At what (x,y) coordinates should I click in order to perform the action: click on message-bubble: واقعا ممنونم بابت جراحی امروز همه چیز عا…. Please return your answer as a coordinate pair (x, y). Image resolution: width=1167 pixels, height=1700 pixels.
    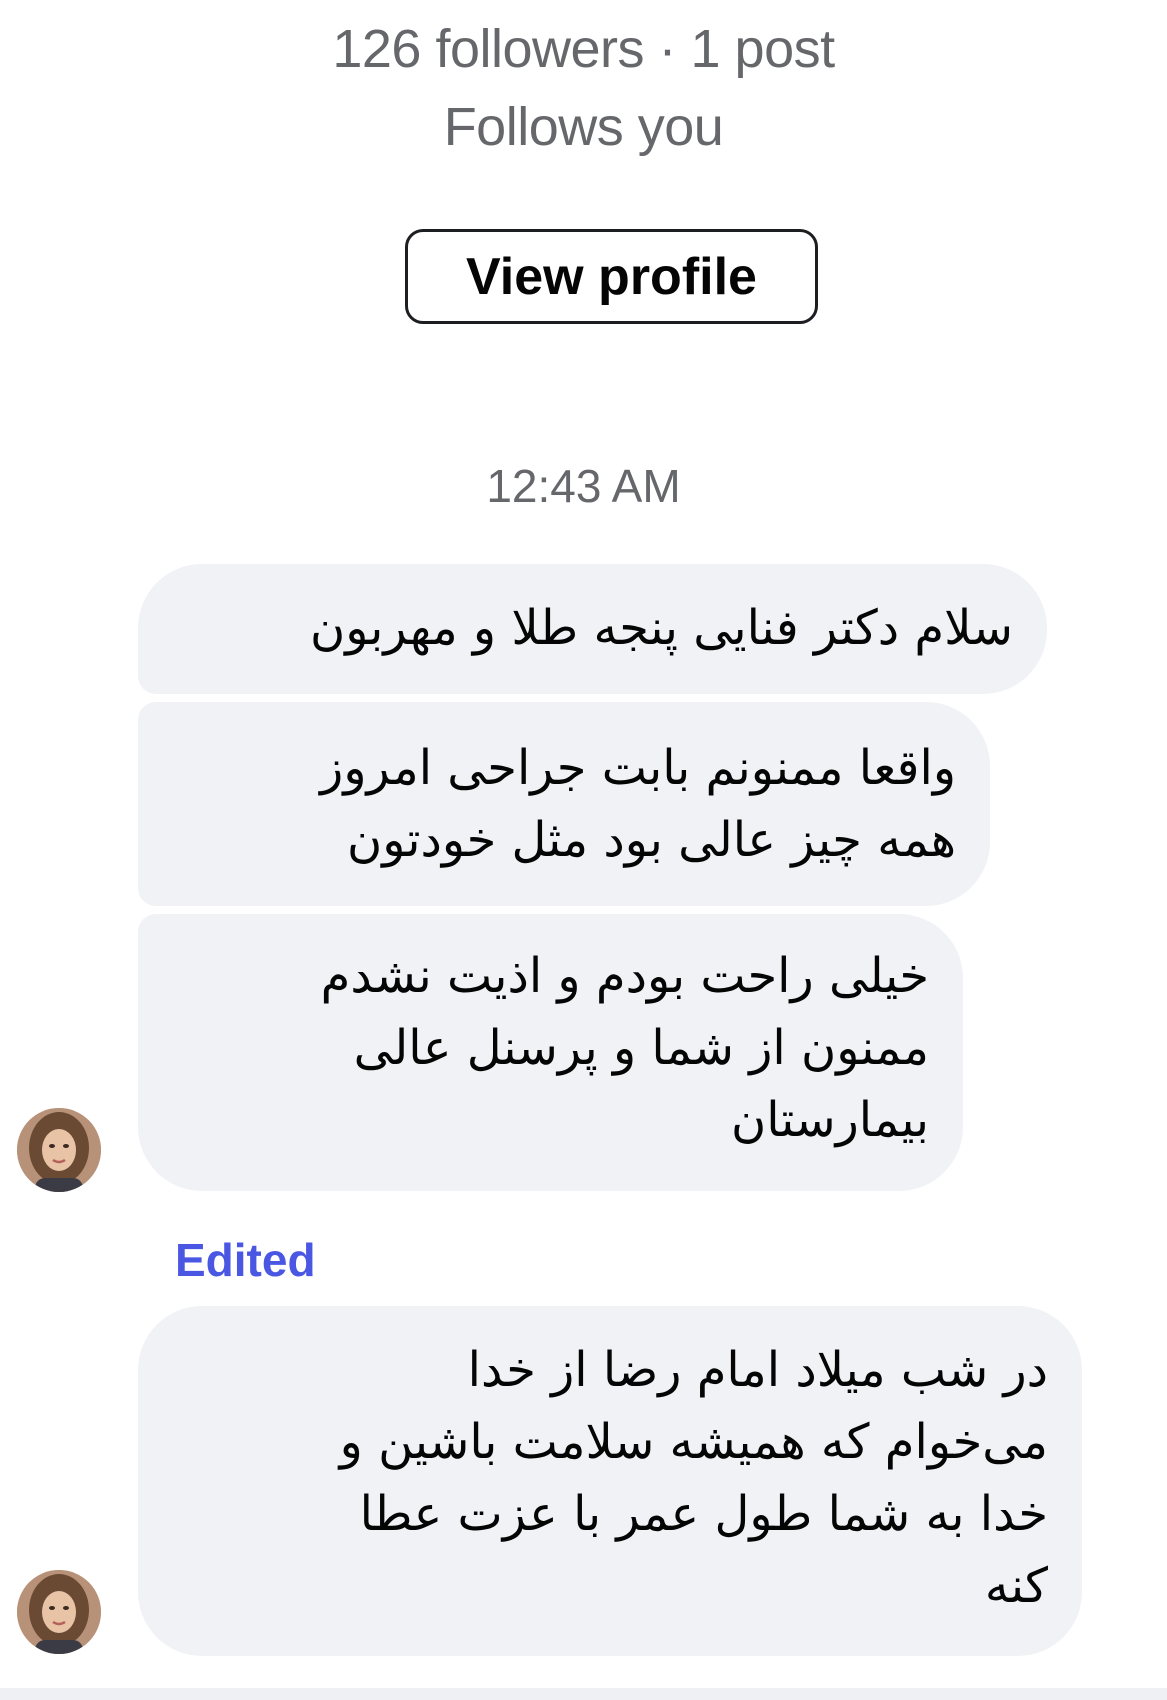
    Looking at the image, I should click on (564, 804).